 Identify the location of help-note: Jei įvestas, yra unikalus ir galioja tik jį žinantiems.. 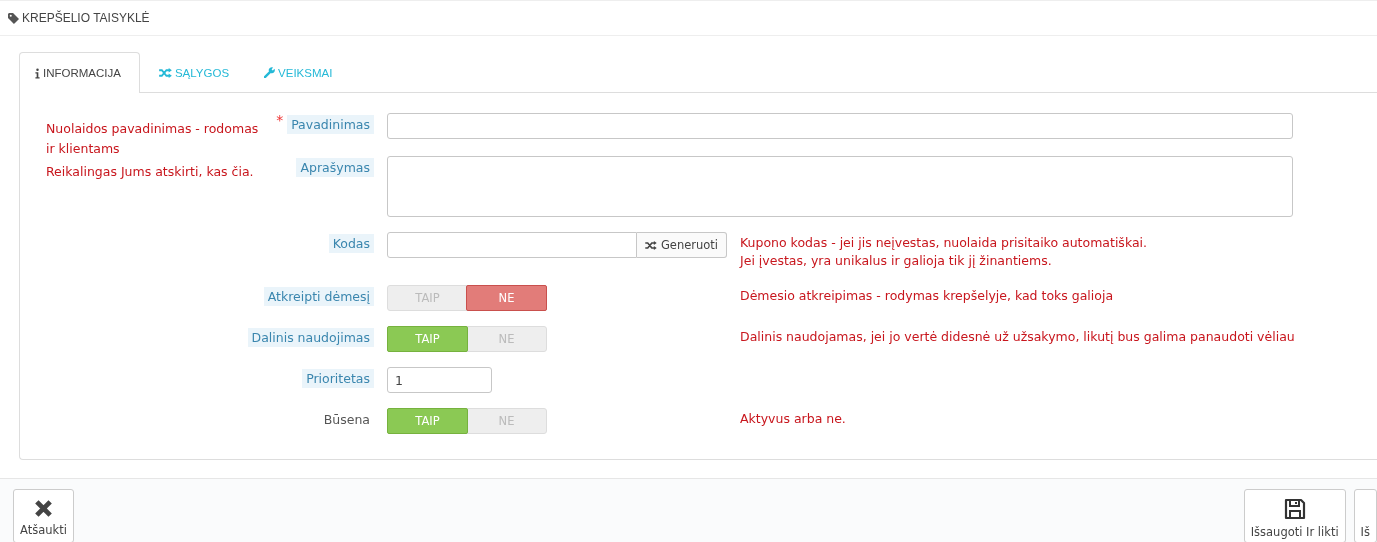
(896, 261).